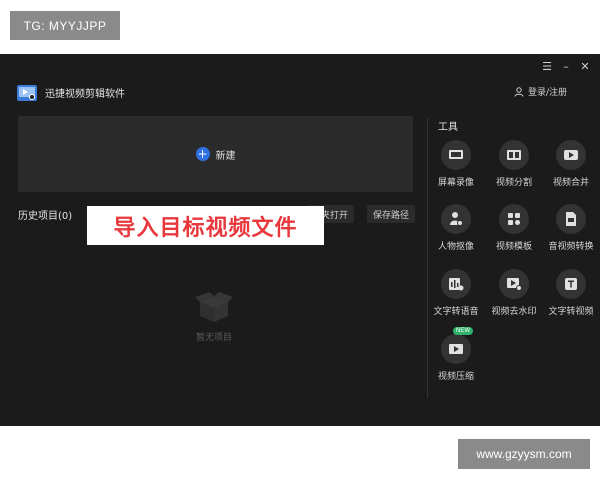  What do you see at coordinates (514, 312) in the screenshot?
I see `tool-label: 视频去水印` at bounding box center [514, 312].